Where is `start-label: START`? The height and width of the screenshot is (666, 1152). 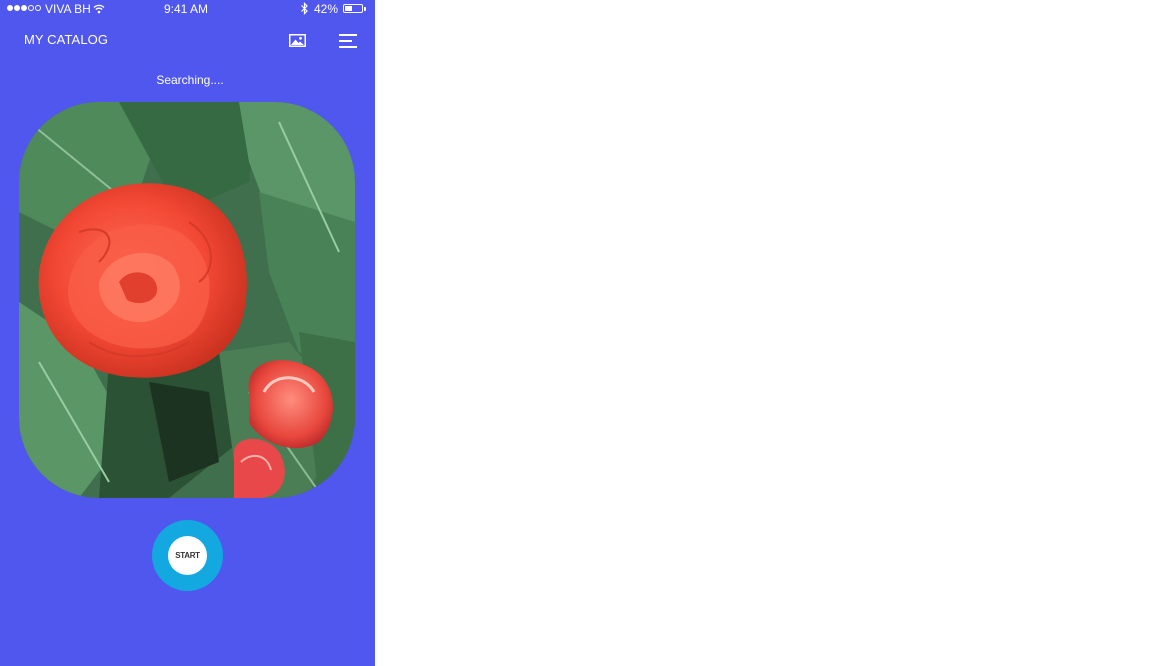
start-label: START is located at coordinates (187, 555).